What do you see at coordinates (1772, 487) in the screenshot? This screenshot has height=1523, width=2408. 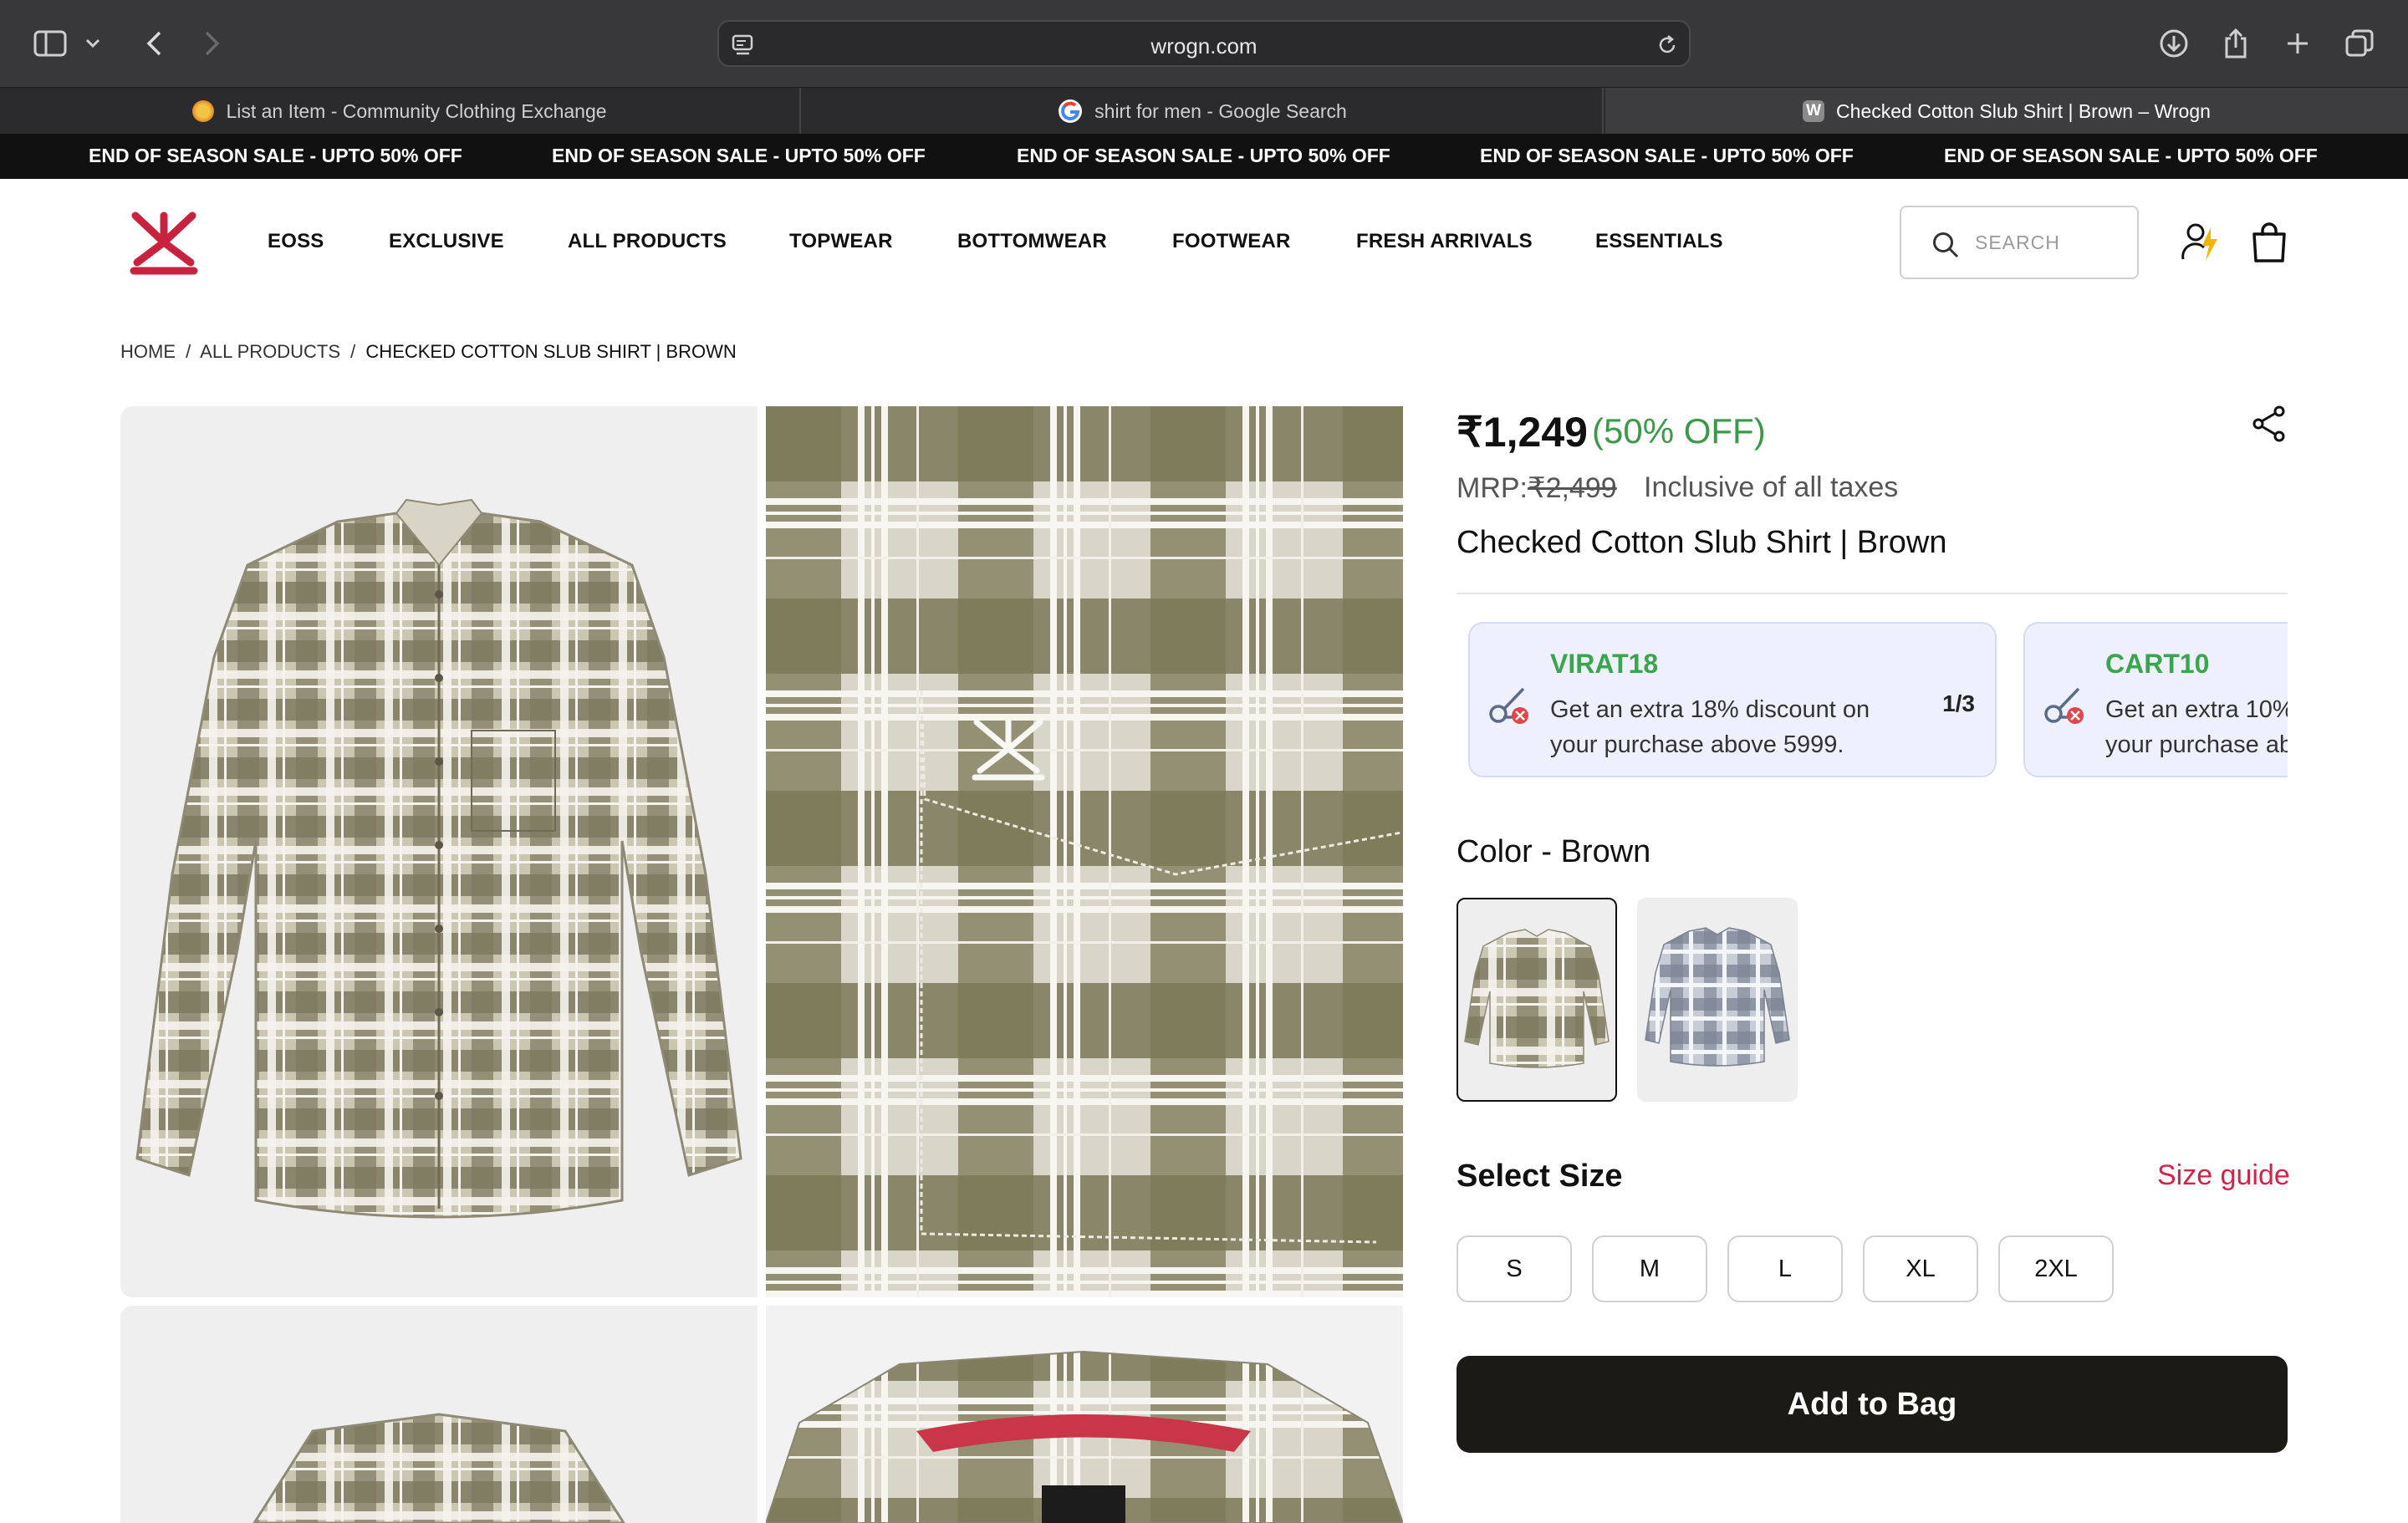 I see `tax-note: Inclusive of all taxes` at bounding box center [1772, 487].